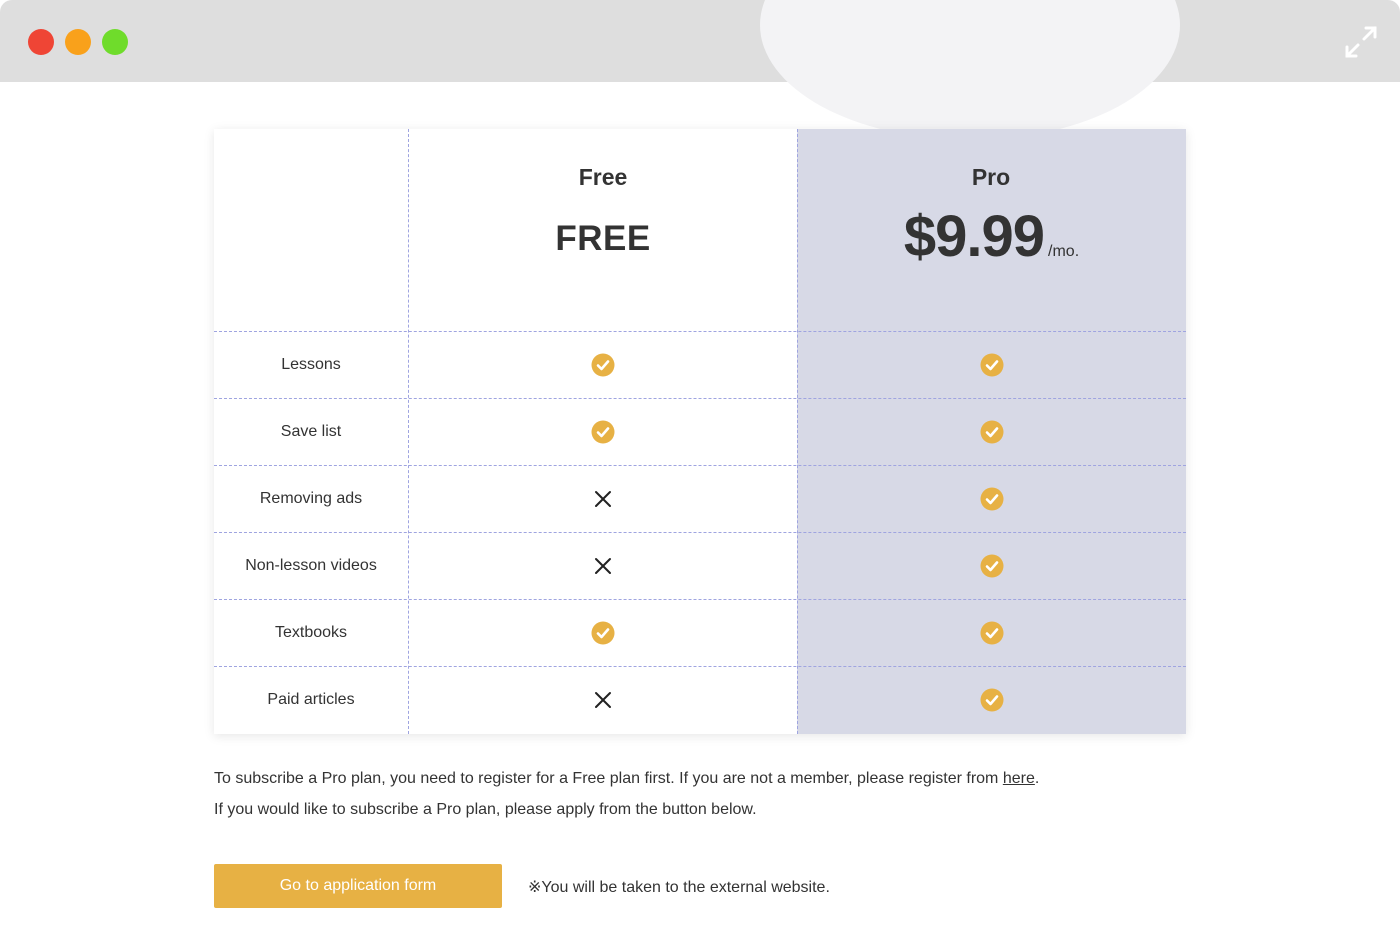 This screenshot has height=951, width=1400. I want to click on window-titlebar, so click(700, 41).